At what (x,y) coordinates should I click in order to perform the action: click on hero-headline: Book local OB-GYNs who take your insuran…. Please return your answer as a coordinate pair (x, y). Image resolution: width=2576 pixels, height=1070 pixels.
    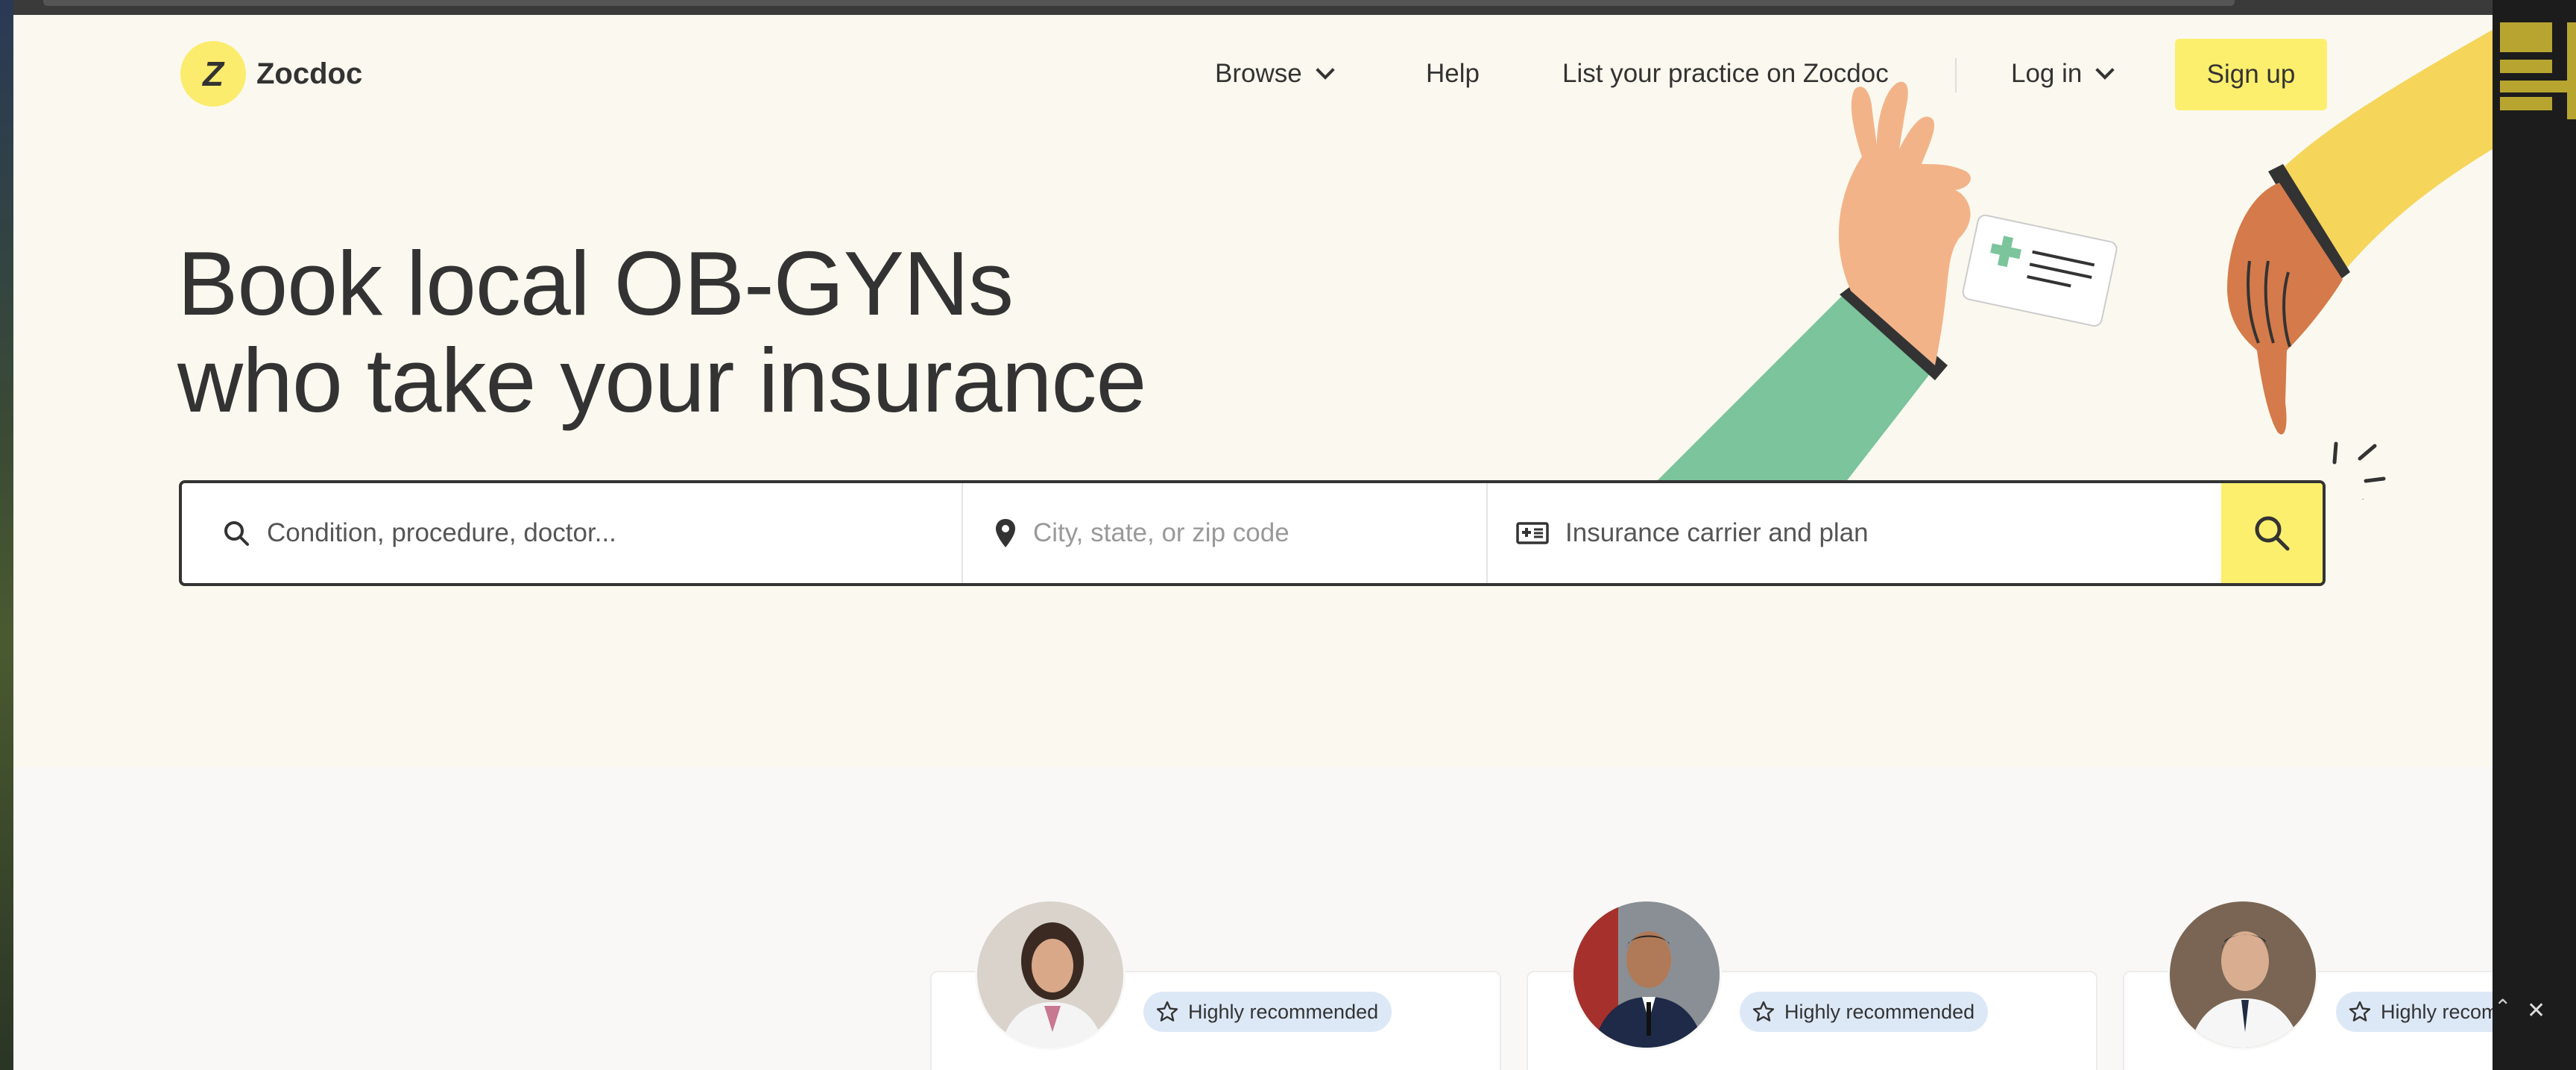
    Looking at the image, I should click on (661, 332).